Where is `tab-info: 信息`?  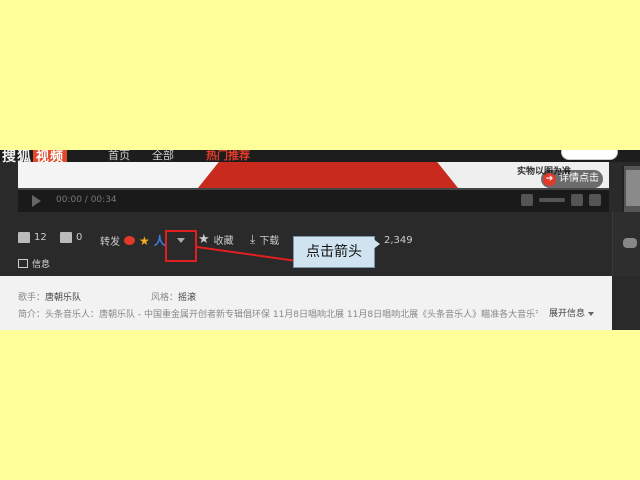 tab-info: 信息 is located at coordinates (34, 263).